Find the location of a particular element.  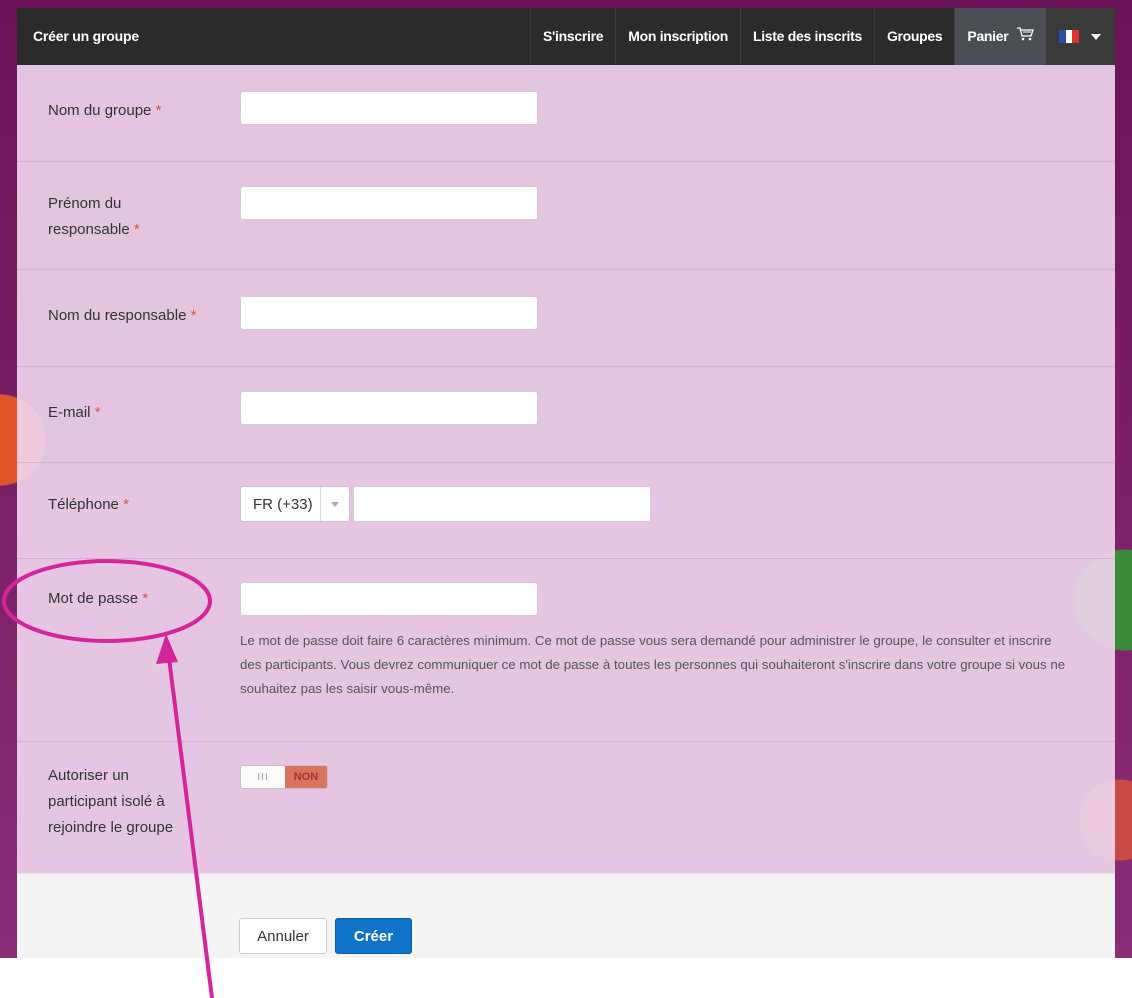

manager-firstname-label: Prénom du responsable * is located at coordinates (94, 216).